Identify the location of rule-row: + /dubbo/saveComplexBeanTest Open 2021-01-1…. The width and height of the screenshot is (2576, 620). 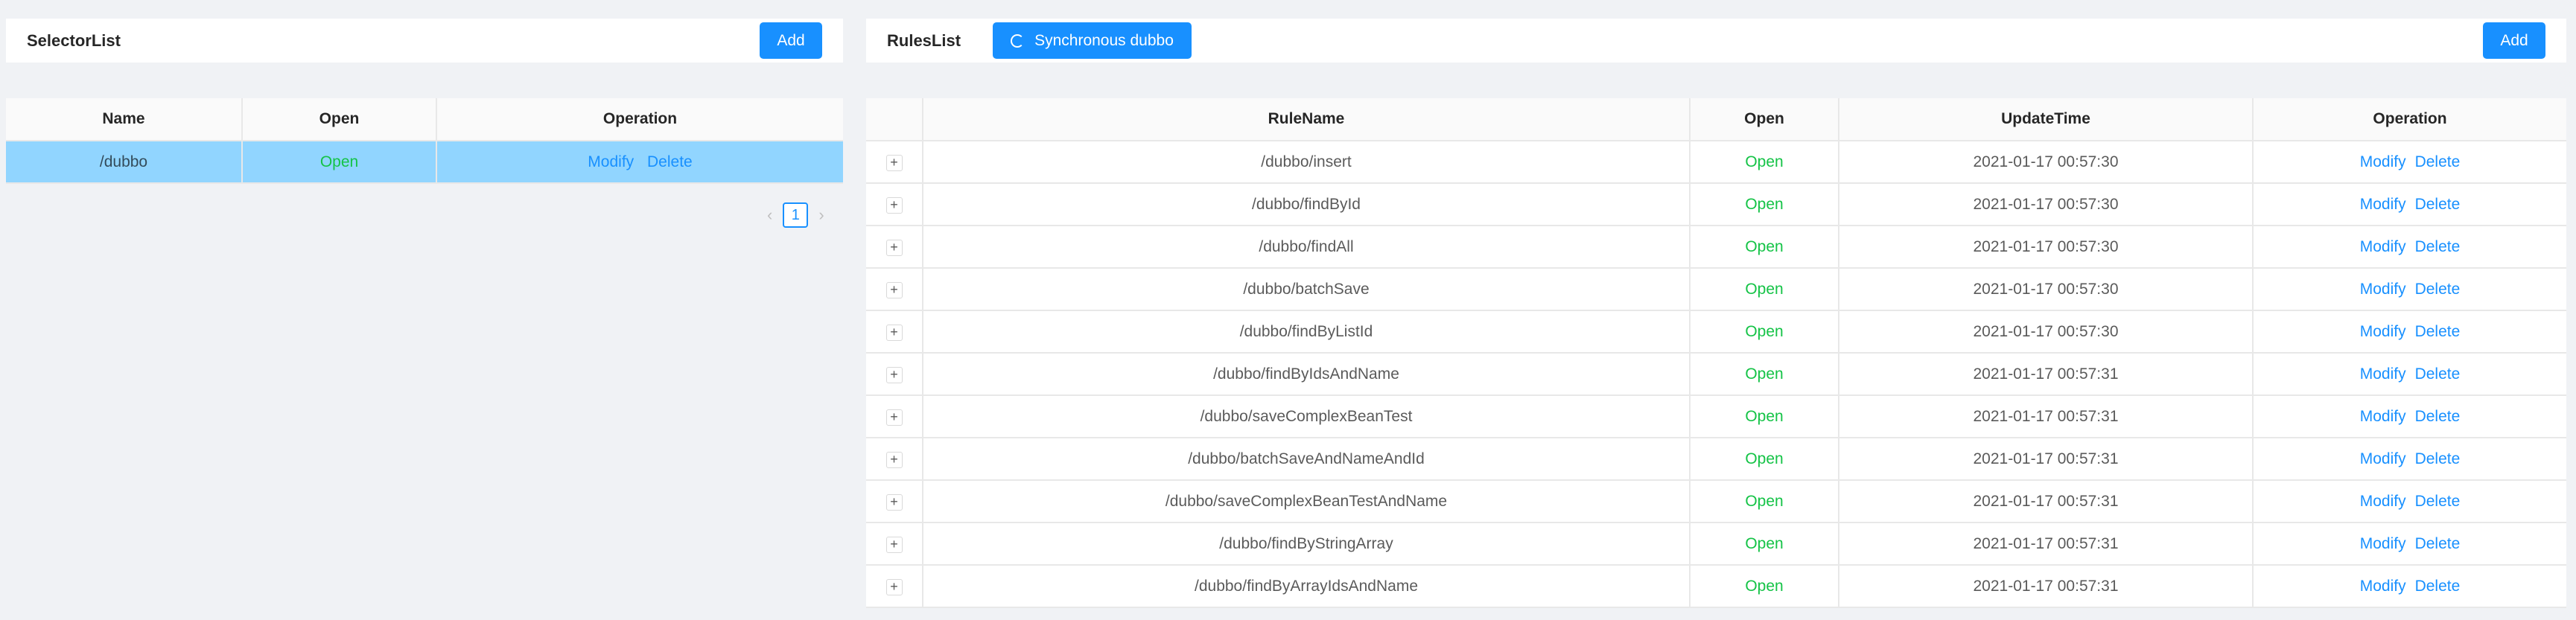
(1716, 417).